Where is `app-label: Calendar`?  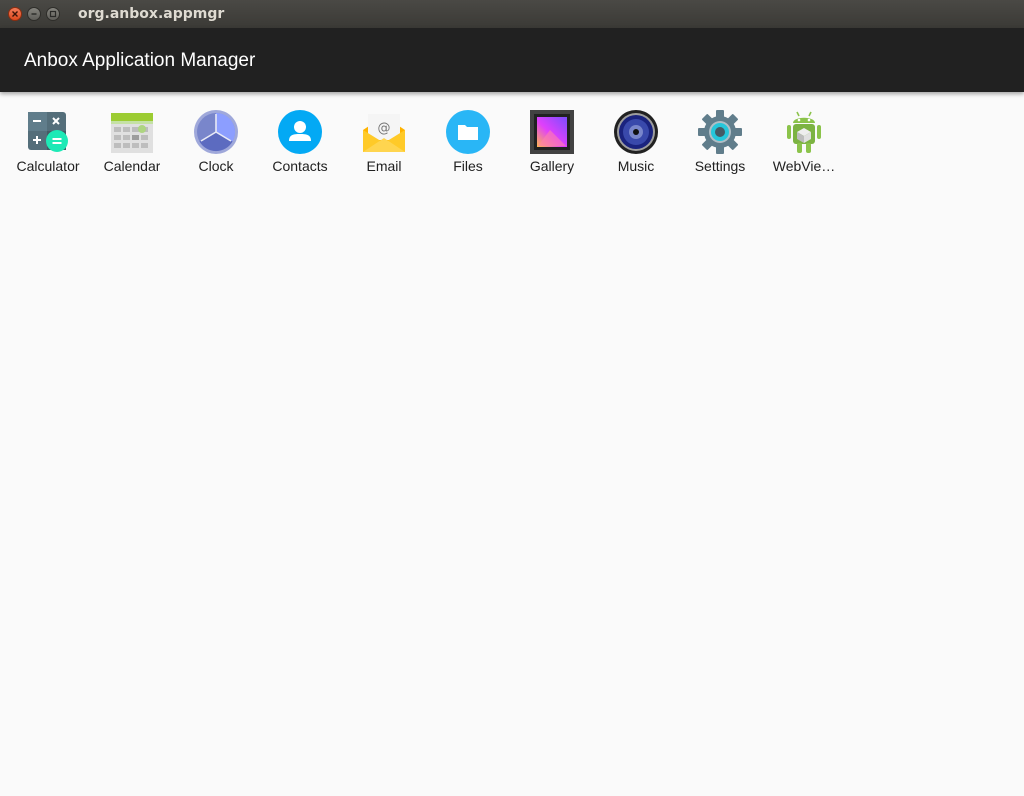 app-label: Calendar is located at coordinates (132, 166).